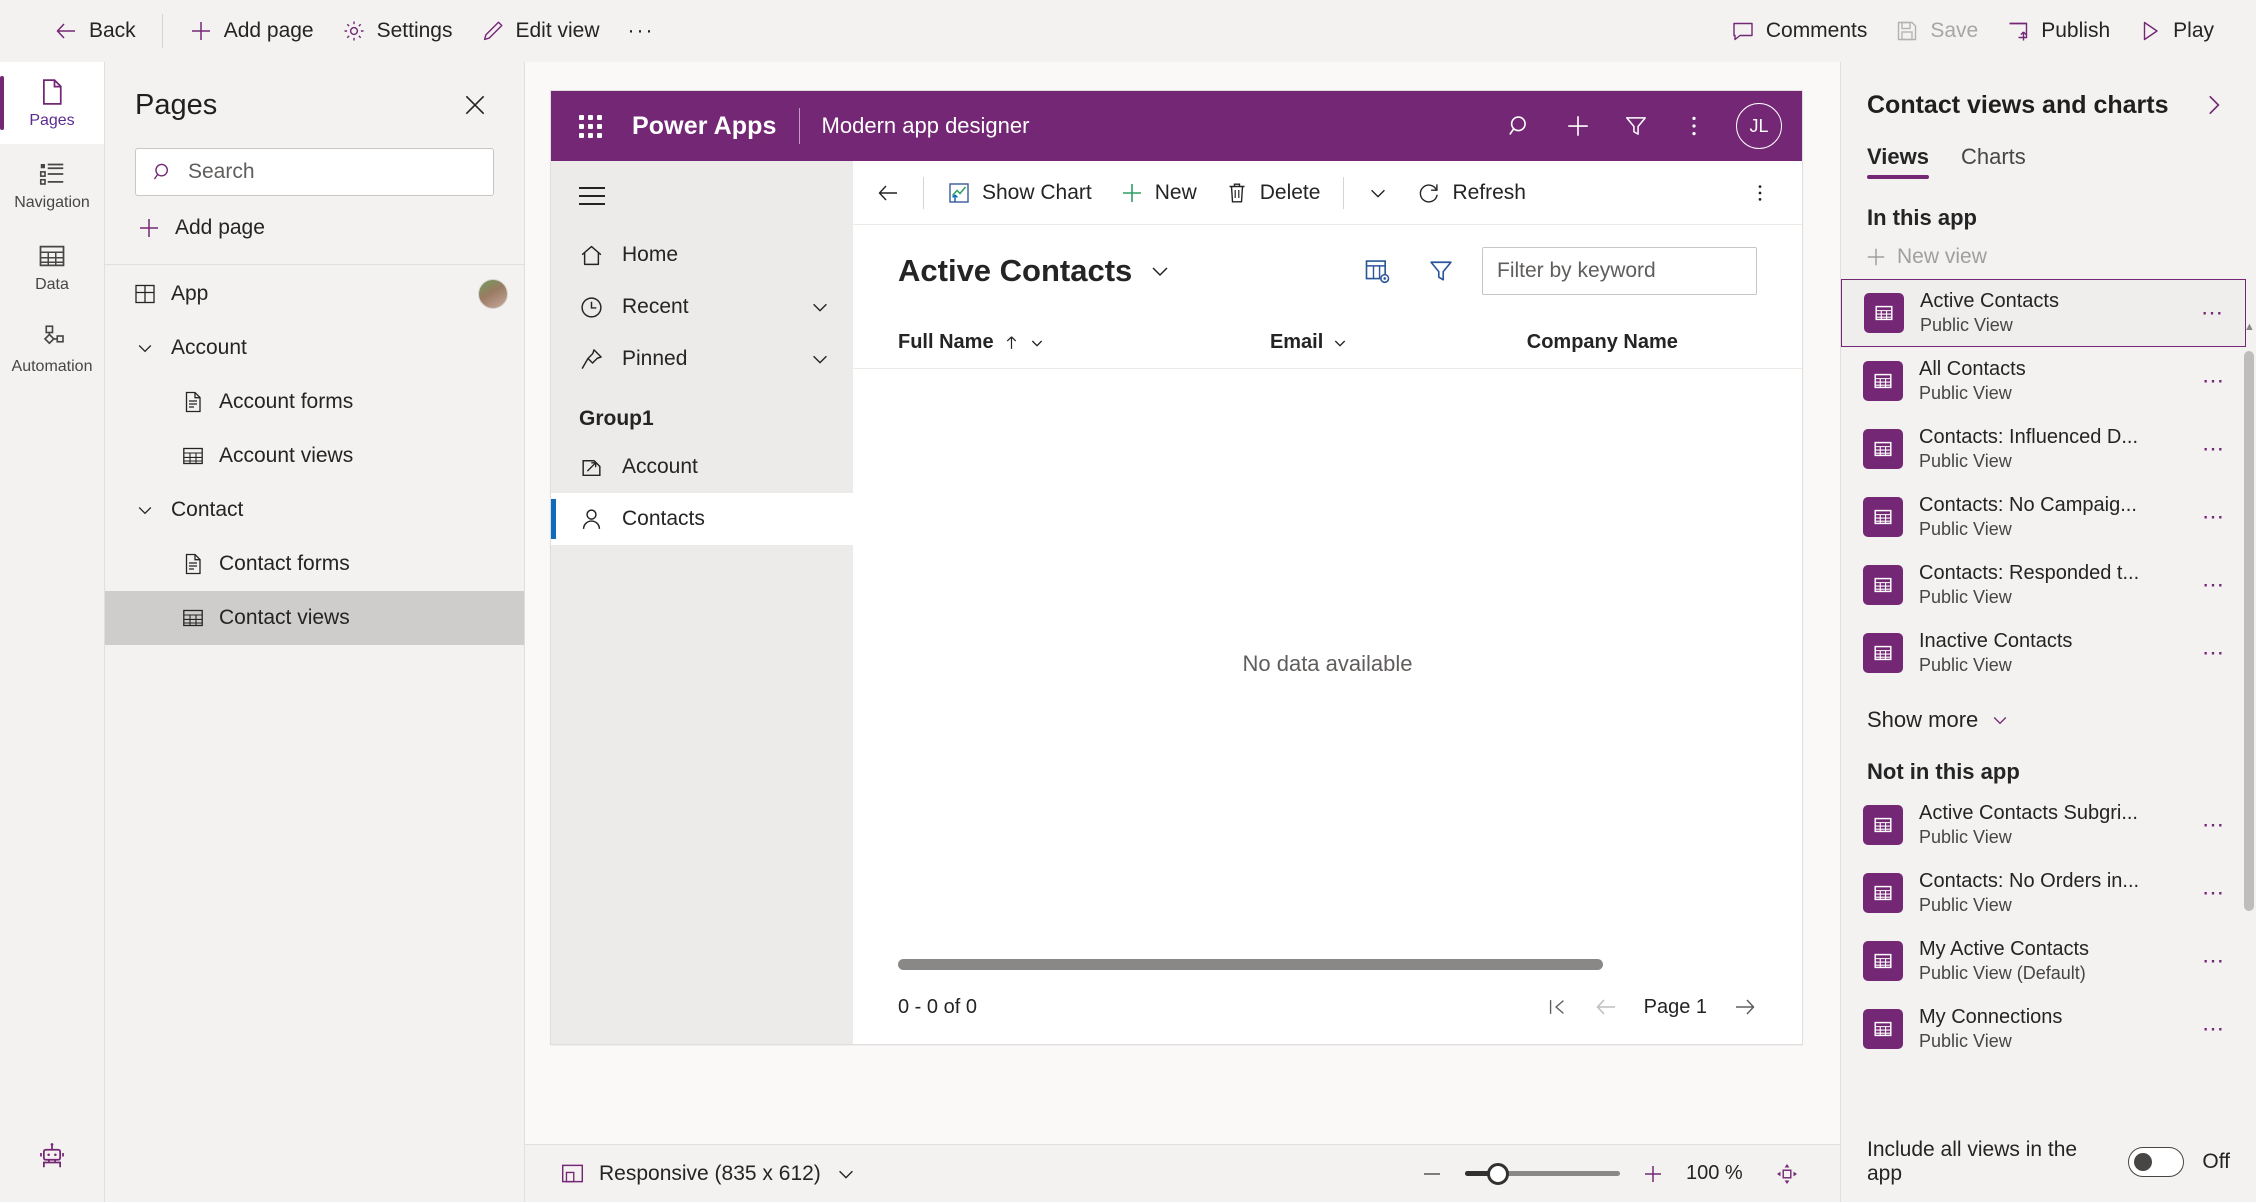 This screenshot has width=2256, height=1202. I want to click on grid-horizontal-scrollbar, so click(1250, 964).